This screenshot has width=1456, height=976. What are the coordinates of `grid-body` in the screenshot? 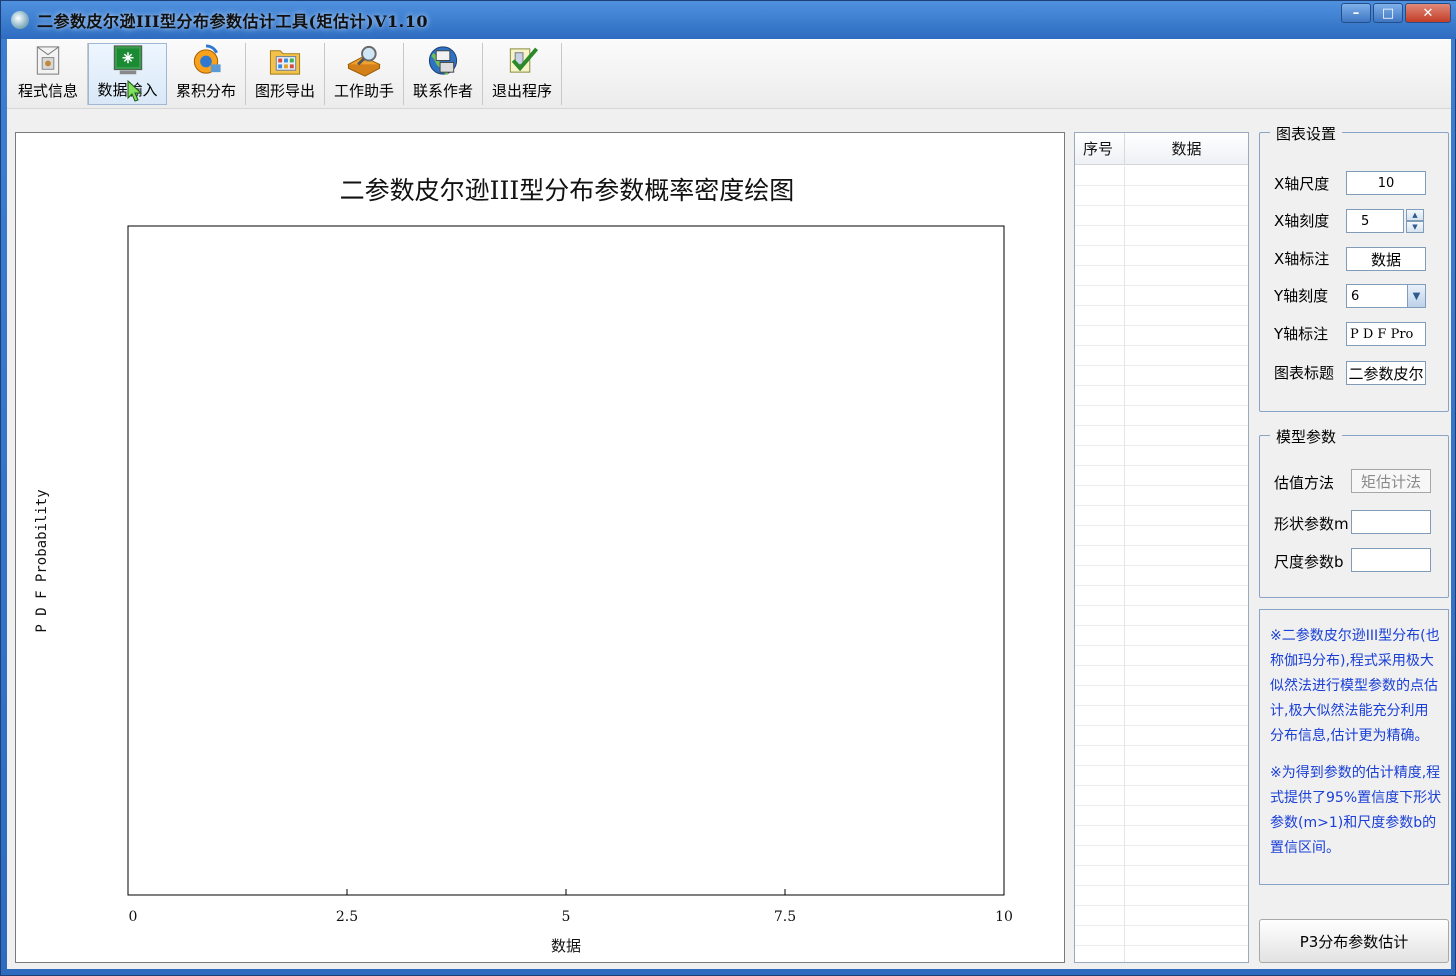 It's located at (1161, 564).